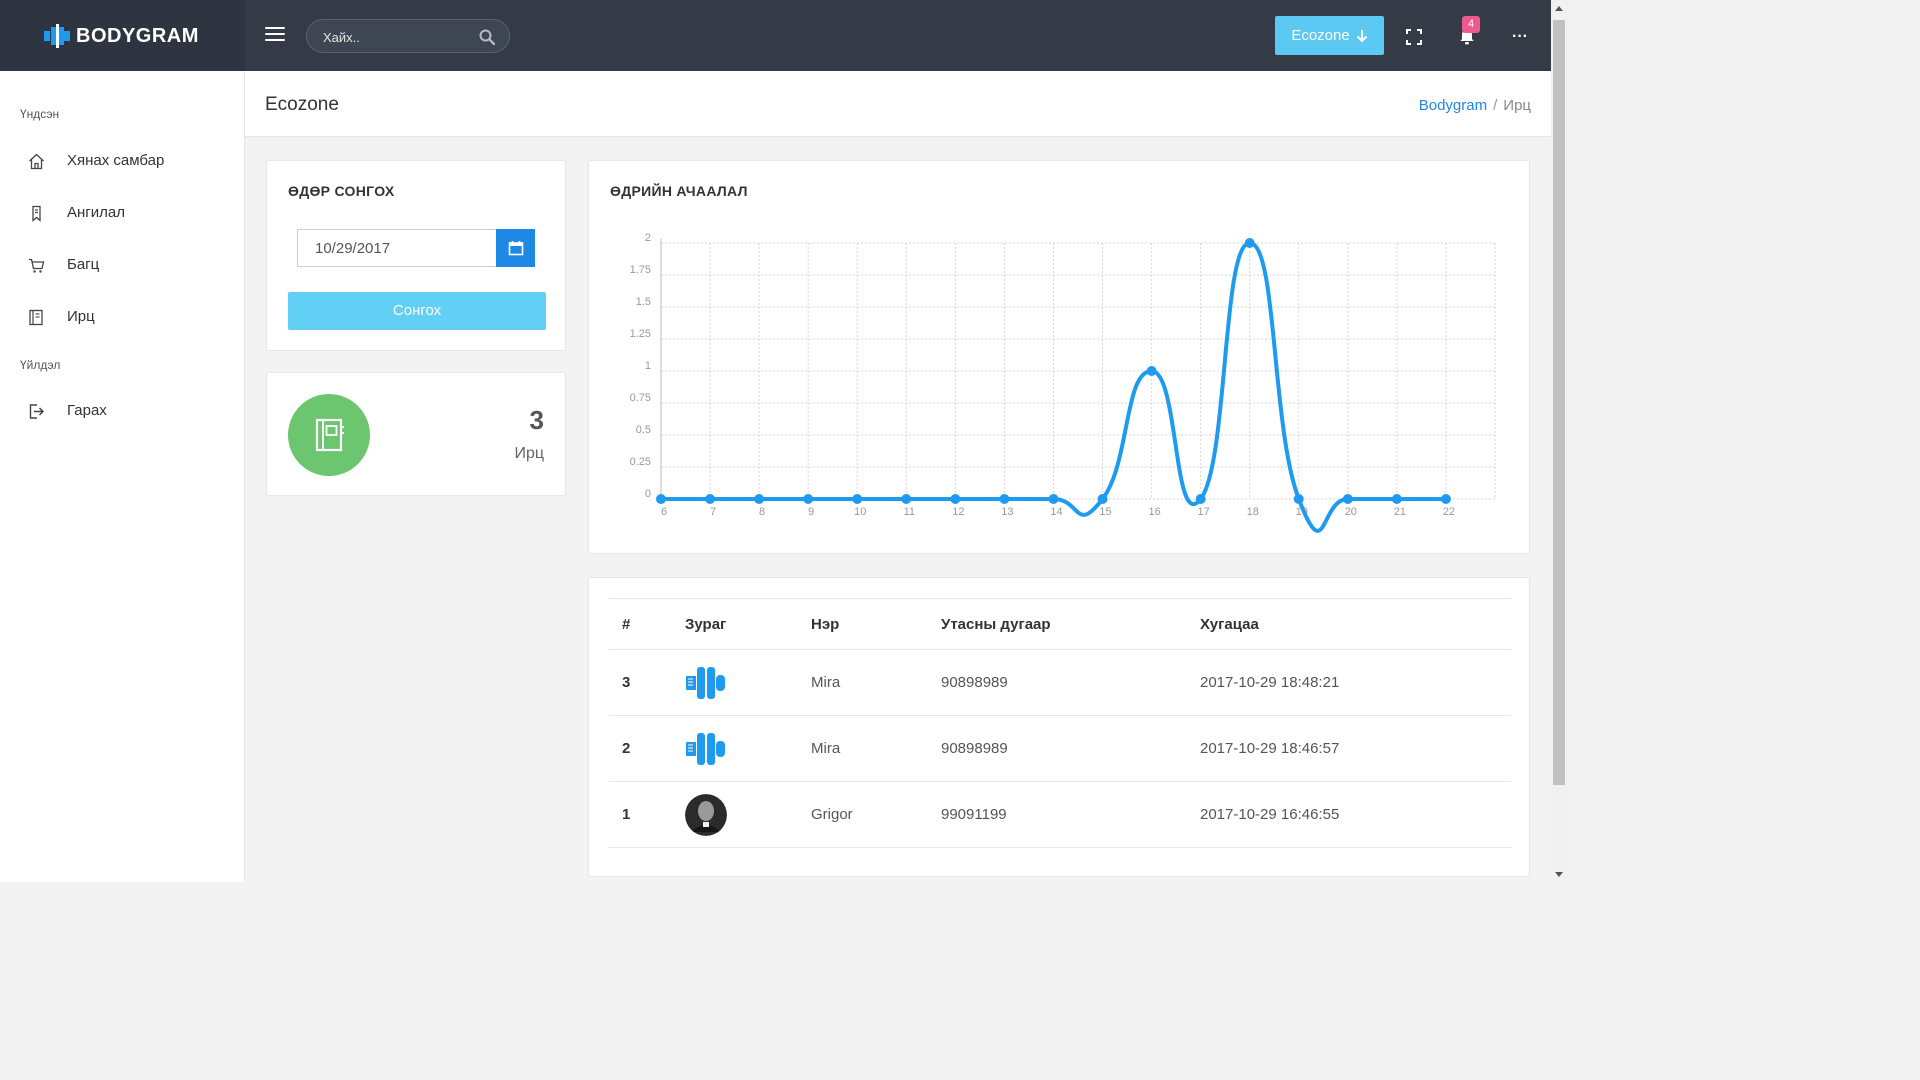  I want to click on scroll-down-arrow-icon, so click(1559, 874).